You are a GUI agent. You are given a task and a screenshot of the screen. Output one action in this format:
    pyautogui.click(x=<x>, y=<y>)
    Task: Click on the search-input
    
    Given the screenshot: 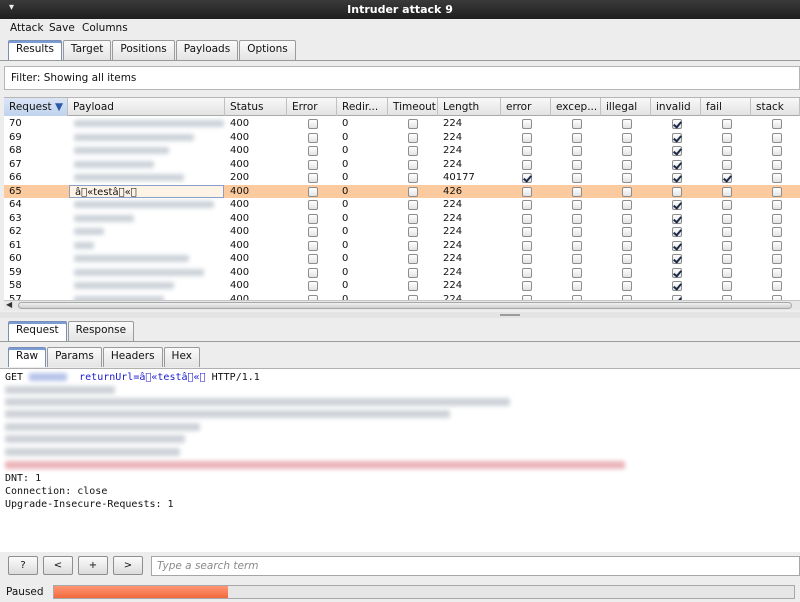 What is the action you would take?
    pyautogui.click(x=475, y=566)
    